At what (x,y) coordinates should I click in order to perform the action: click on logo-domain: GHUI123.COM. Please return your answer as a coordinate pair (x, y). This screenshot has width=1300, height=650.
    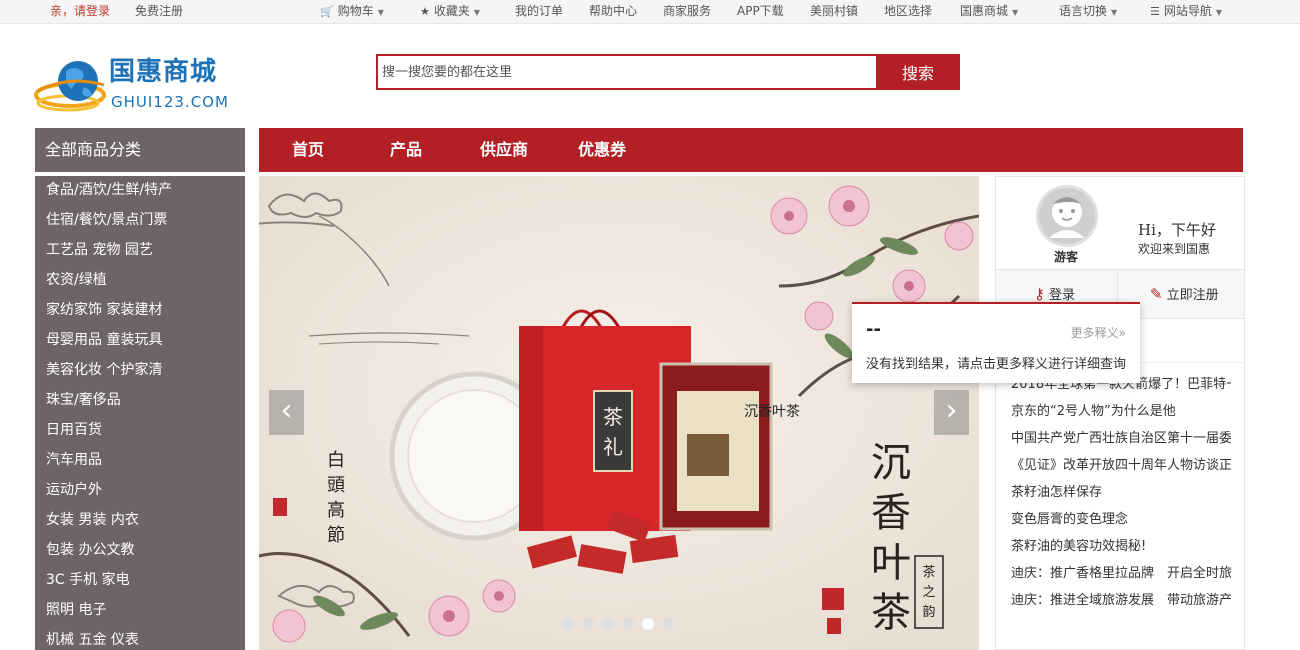
    Looking at the image, I should click on (170, 102).